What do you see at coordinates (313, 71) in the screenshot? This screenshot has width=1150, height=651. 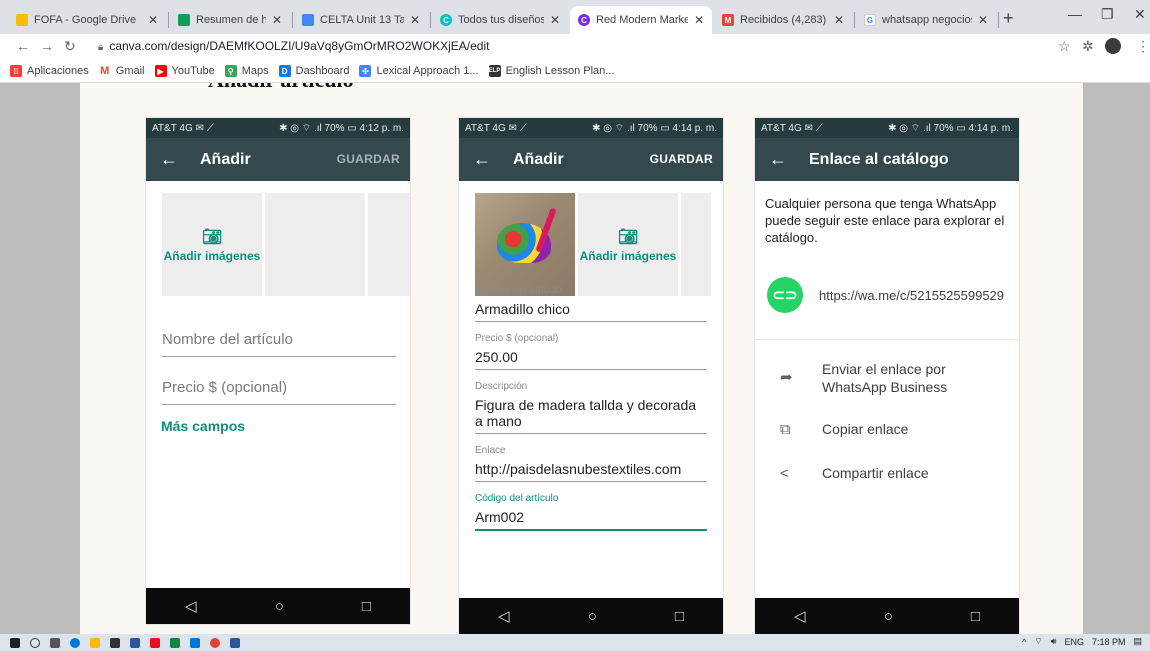 I see `bookmark-dashboard: D Dashboard` at bounding box center [313, 71].